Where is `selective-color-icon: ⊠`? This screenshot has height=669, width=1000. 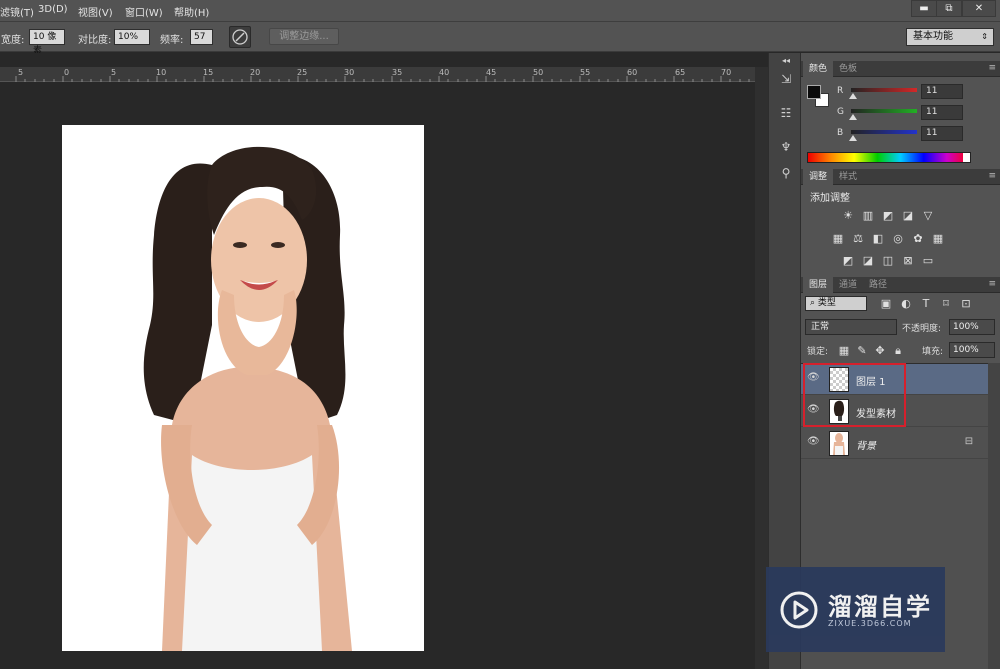 selective-color-icon: ⊠ is located at coordinates (908, 261).